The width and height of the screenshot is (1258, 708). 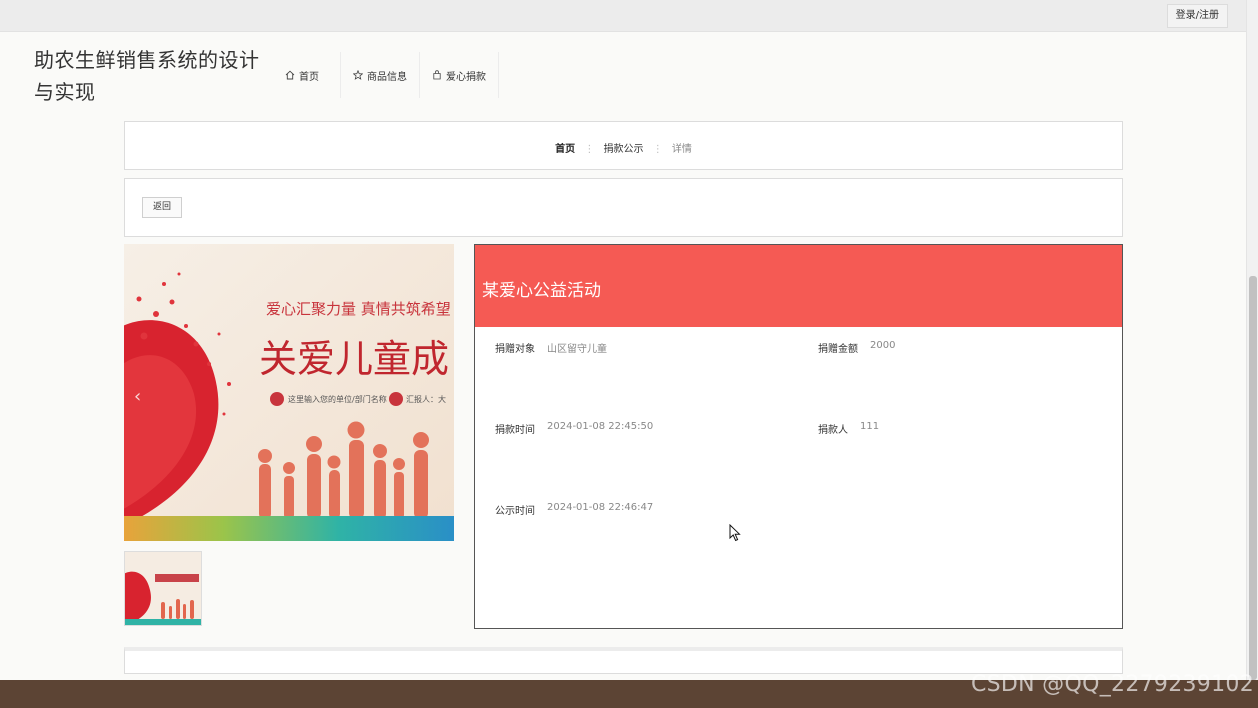 What do you see at coordinates (870, 426) in the screenshot?
I see `field-value: 111` at bounding box center [870, 426].